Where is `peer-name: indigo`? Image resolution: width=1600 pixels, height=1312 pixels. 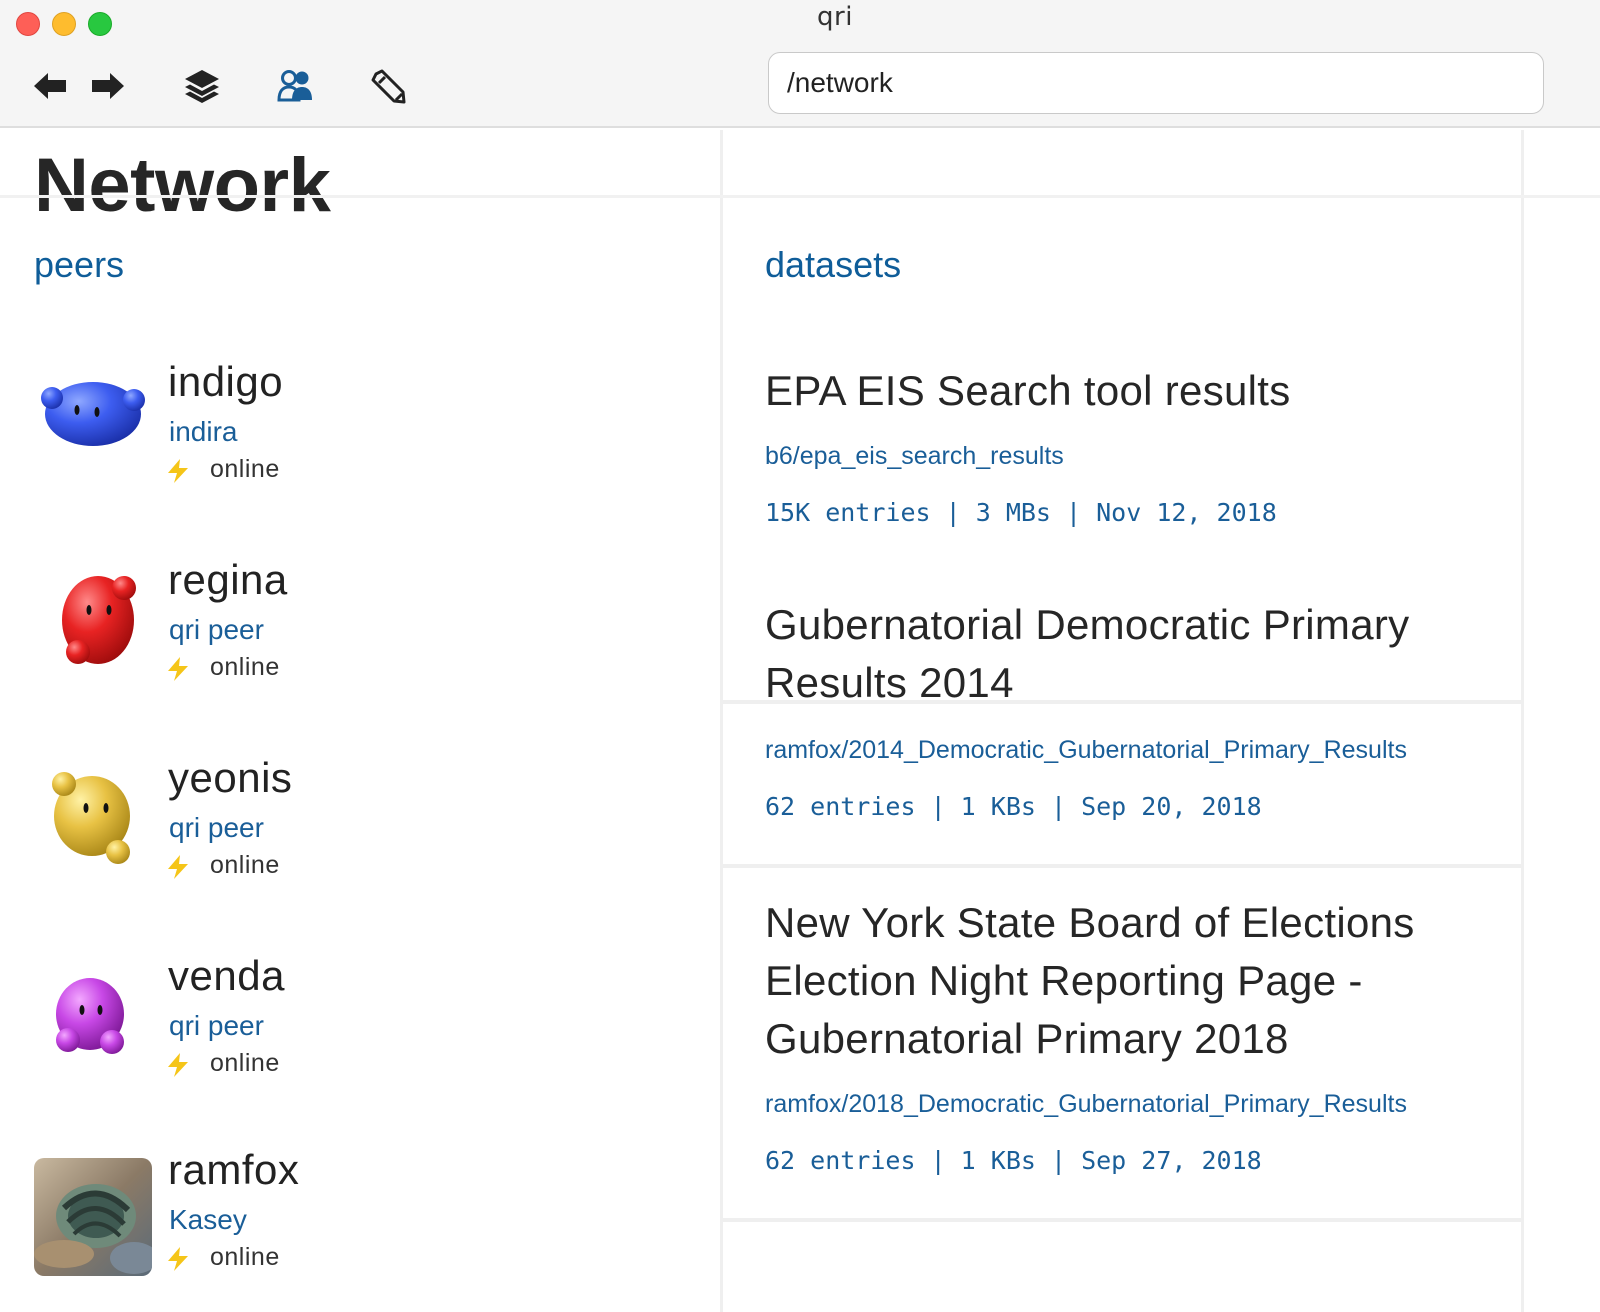 peer-name: indigo is located at coordinates (226, 381).